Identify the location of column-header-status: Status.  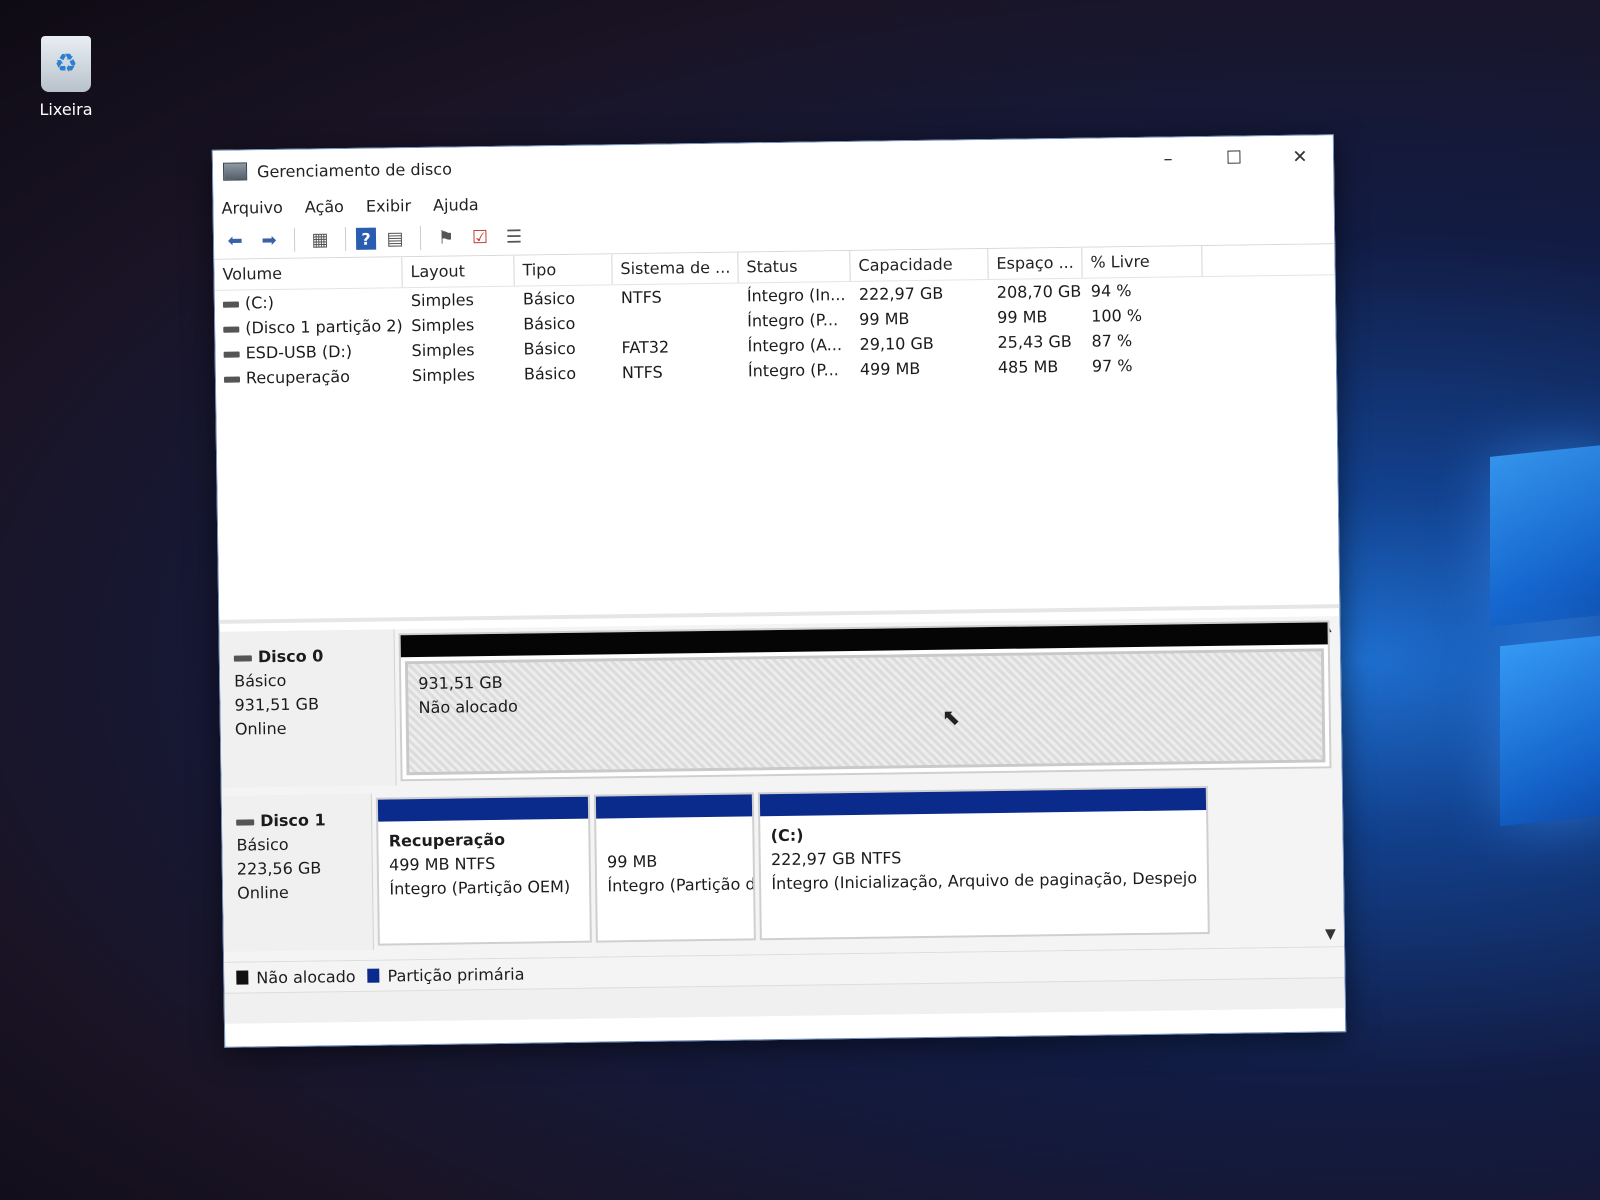
(794, 266).